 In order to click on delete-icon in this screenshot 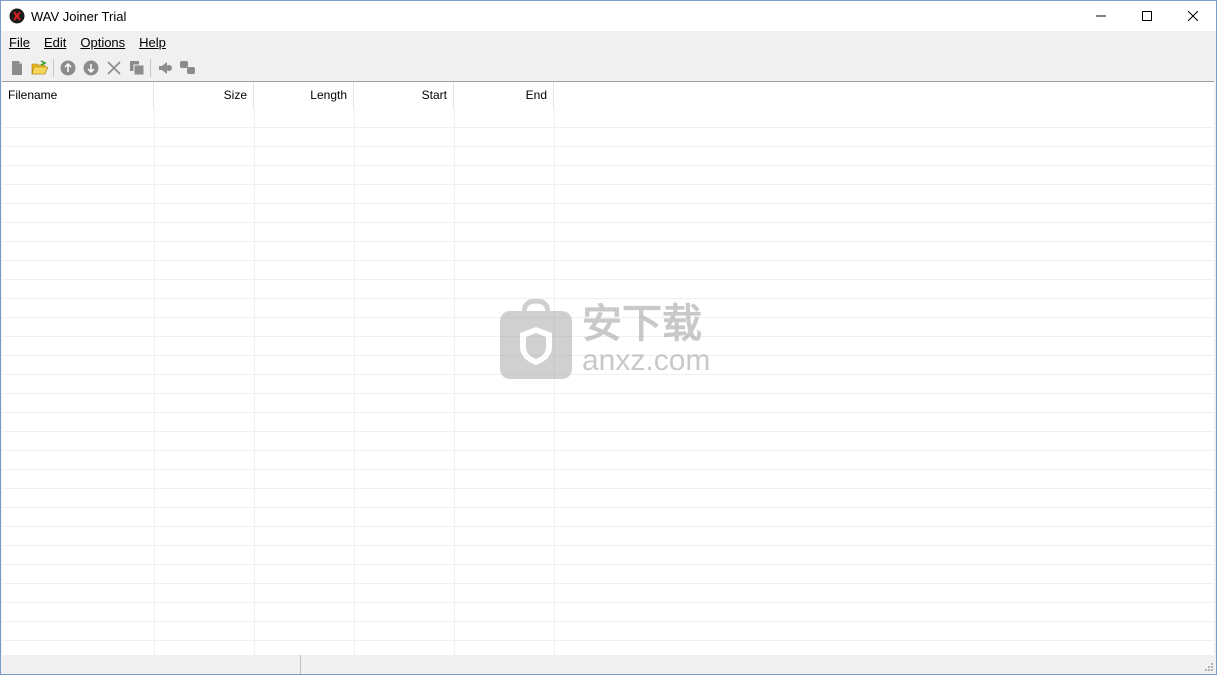, I will do `click(113, 68)`.